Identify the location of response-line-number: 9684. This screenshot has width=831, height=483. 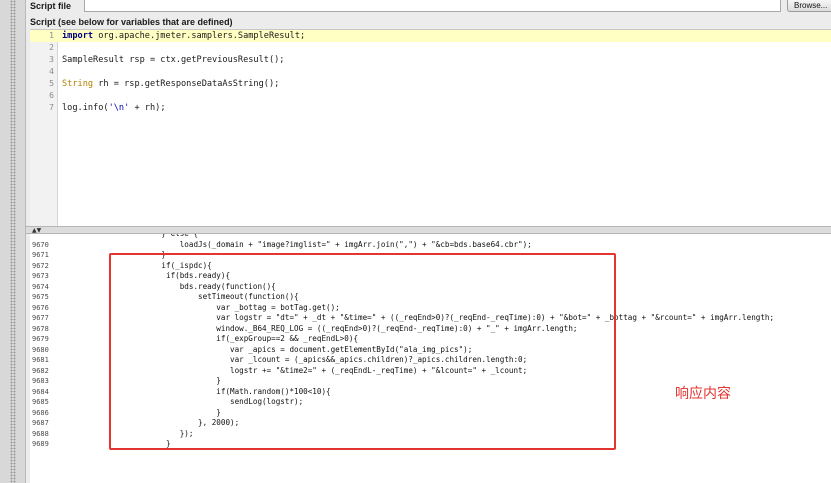
(40, 391).